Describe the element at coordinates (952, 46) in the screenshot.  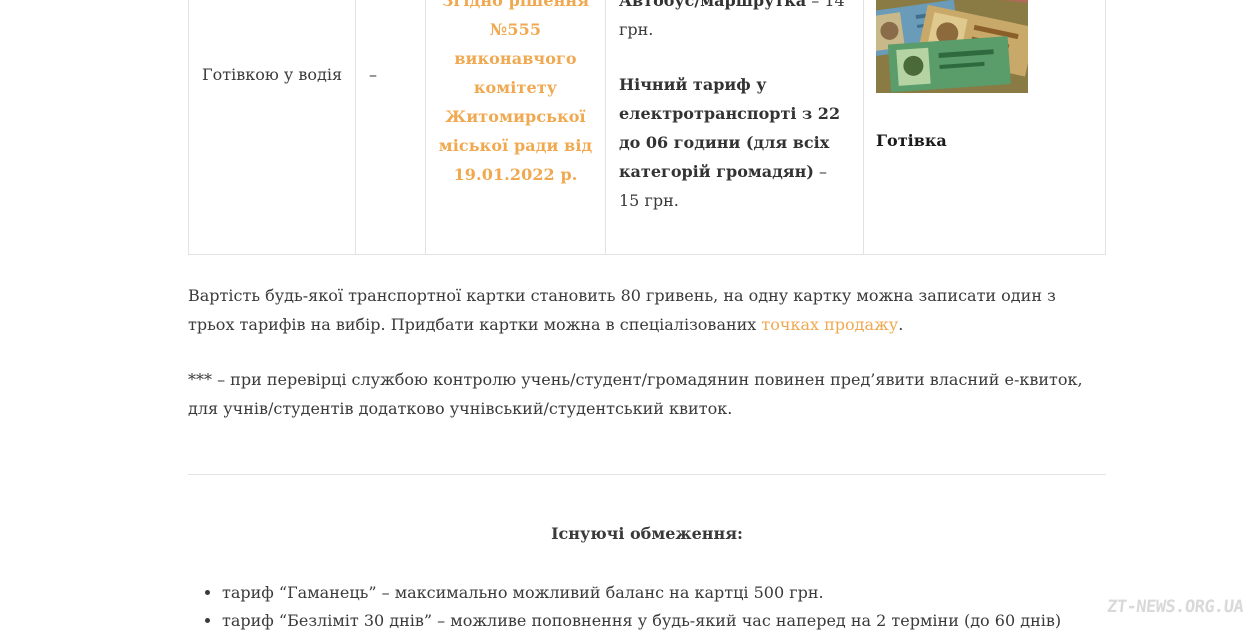
I see `banknotes-image` at that location.